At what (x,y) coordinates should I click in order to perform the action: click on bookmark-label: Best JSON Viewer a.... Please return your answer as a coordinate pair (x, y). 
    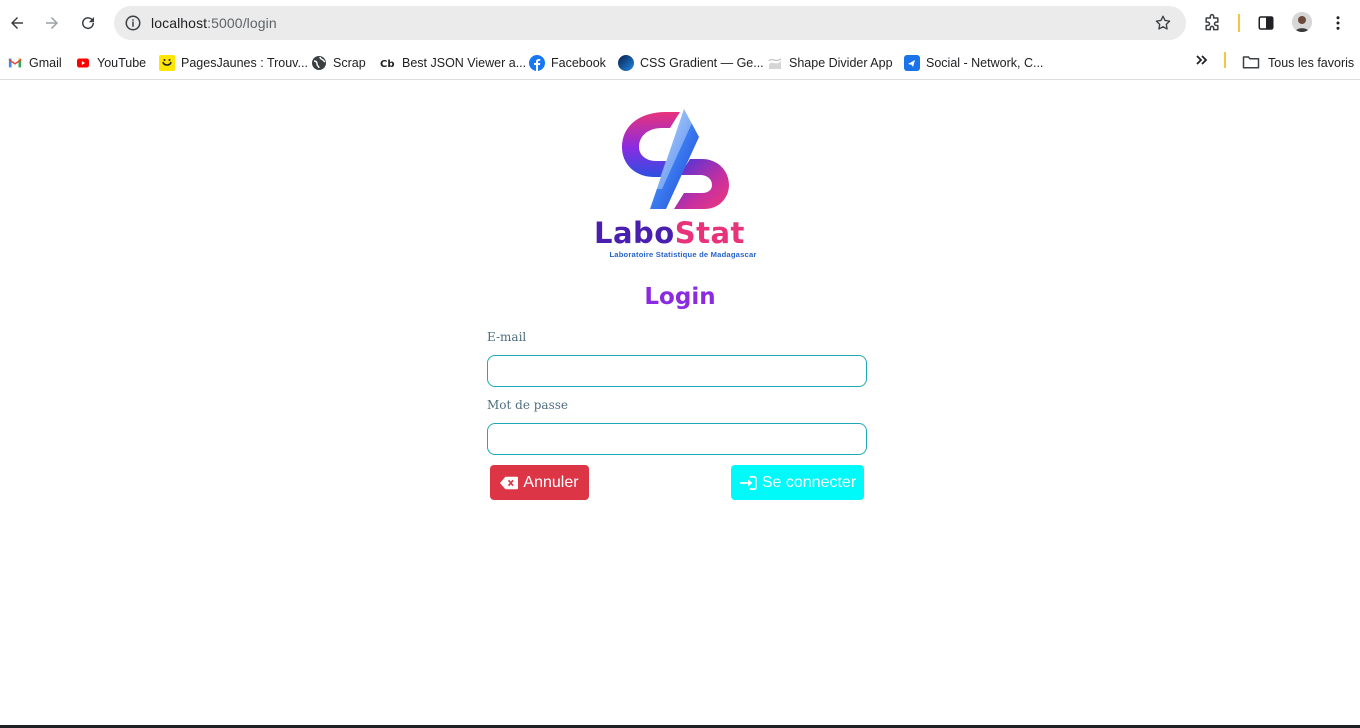
    Looking at the image, I should click on (464, 63).